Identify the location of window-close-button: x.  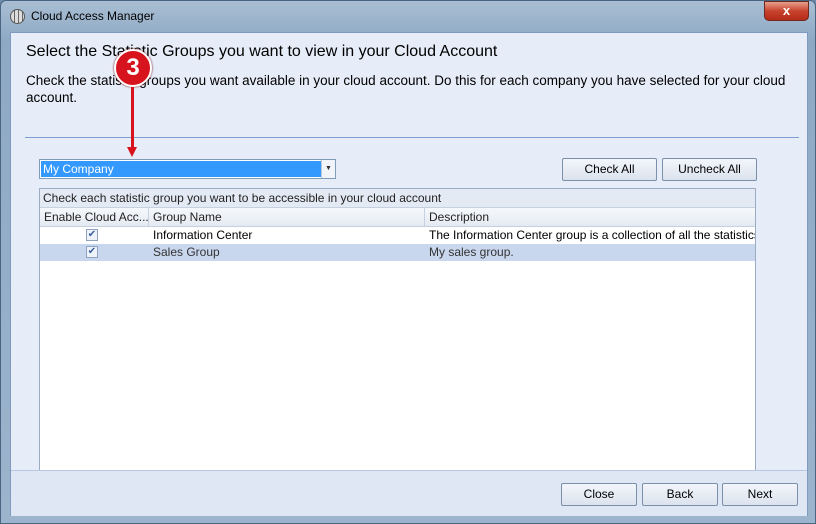
(786, 11).